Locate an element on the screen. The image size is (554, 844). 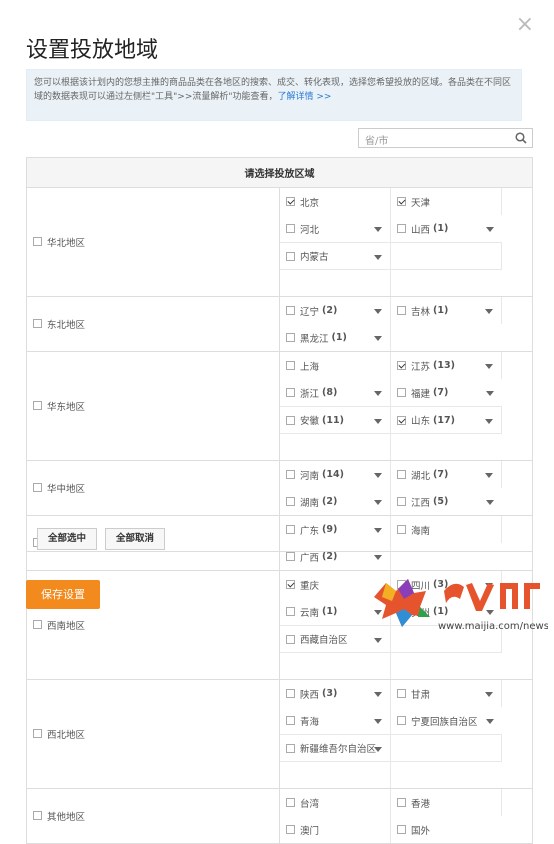
region-search-input is located at coordinates (440, 141).